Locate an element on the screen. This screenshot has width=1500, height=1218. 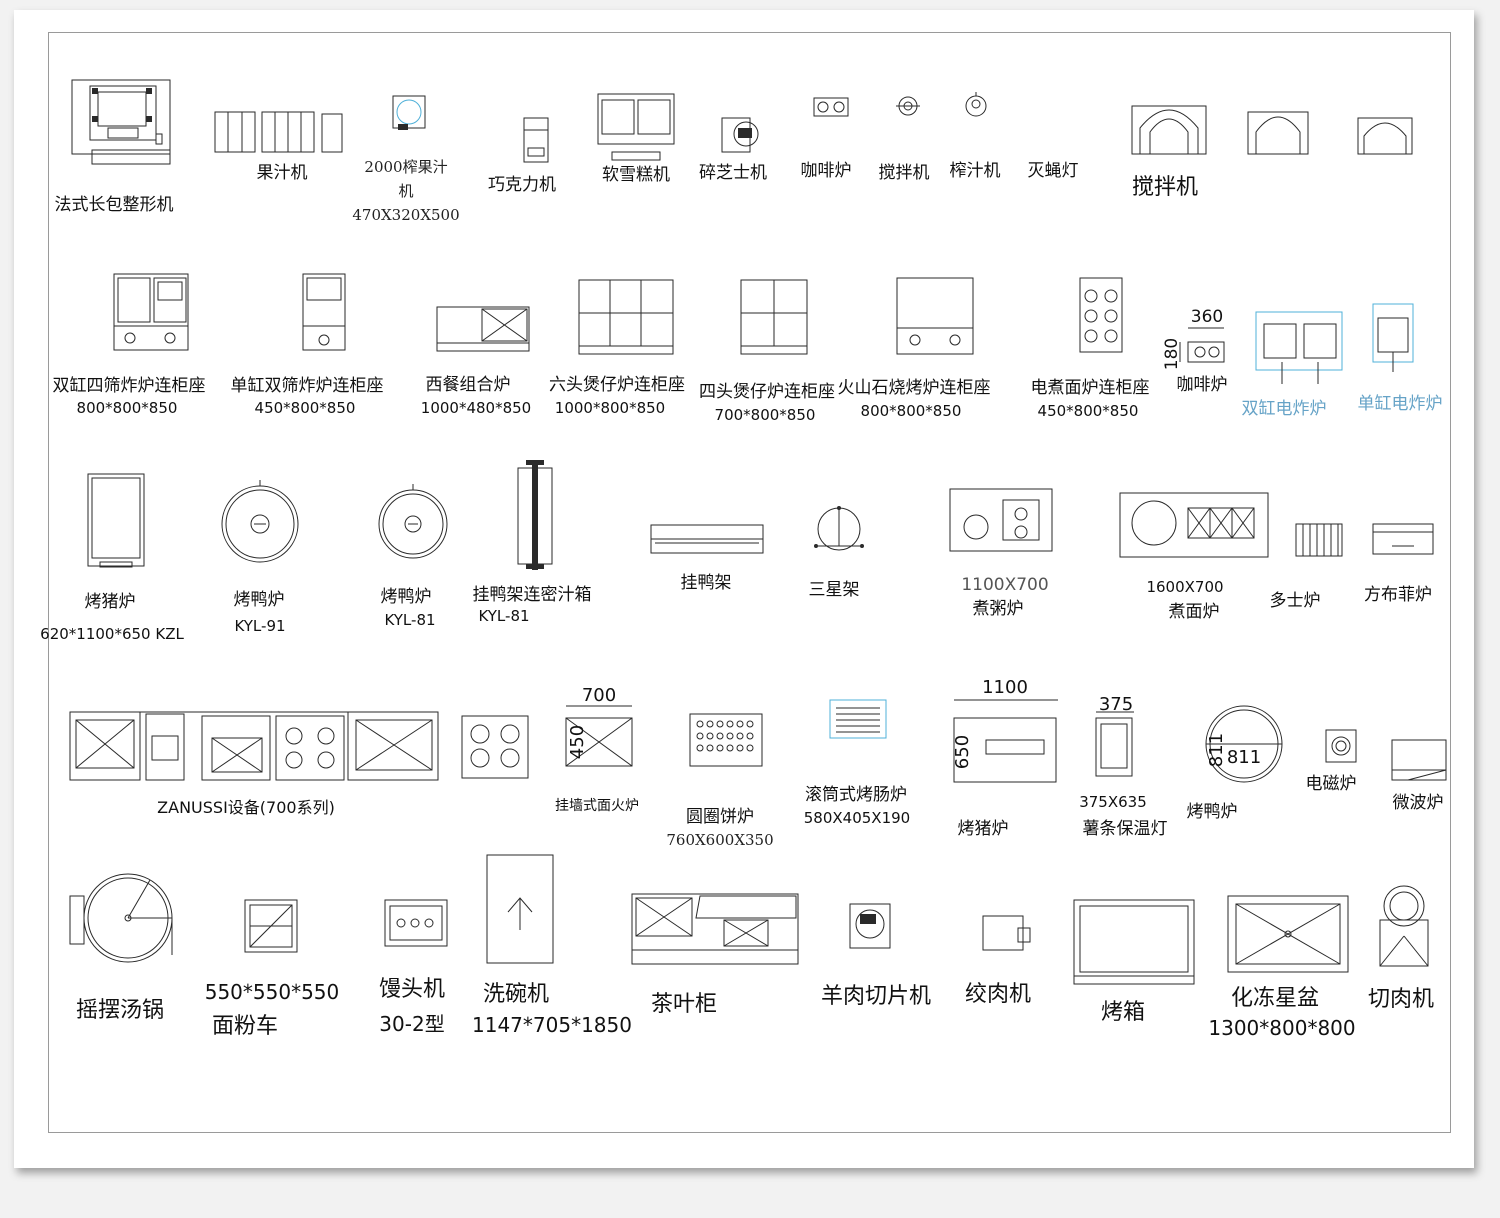
dim-duck-d1: 811 is located at coordinates (1216, 750).